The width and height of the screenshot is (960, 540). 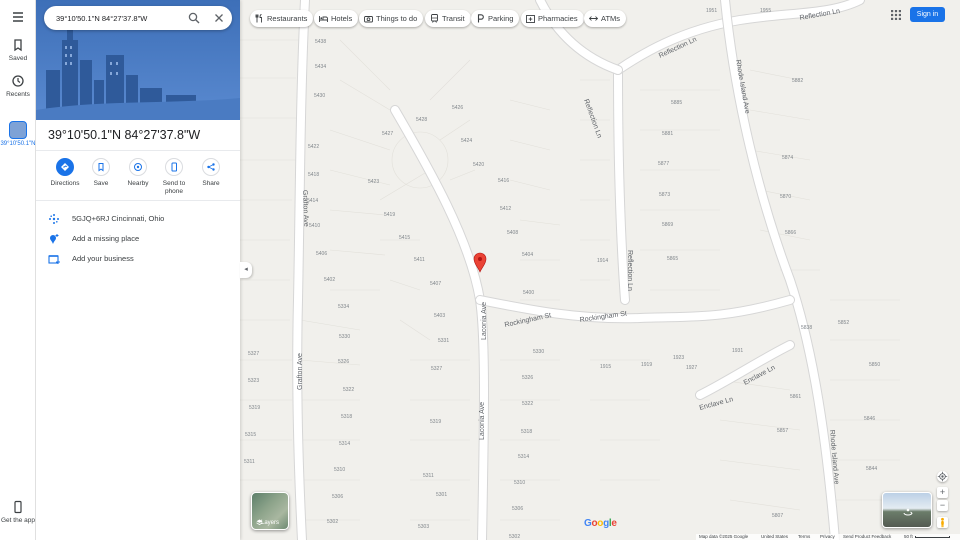 I want to click on bookmark-icon, so click(x=101, y=167).